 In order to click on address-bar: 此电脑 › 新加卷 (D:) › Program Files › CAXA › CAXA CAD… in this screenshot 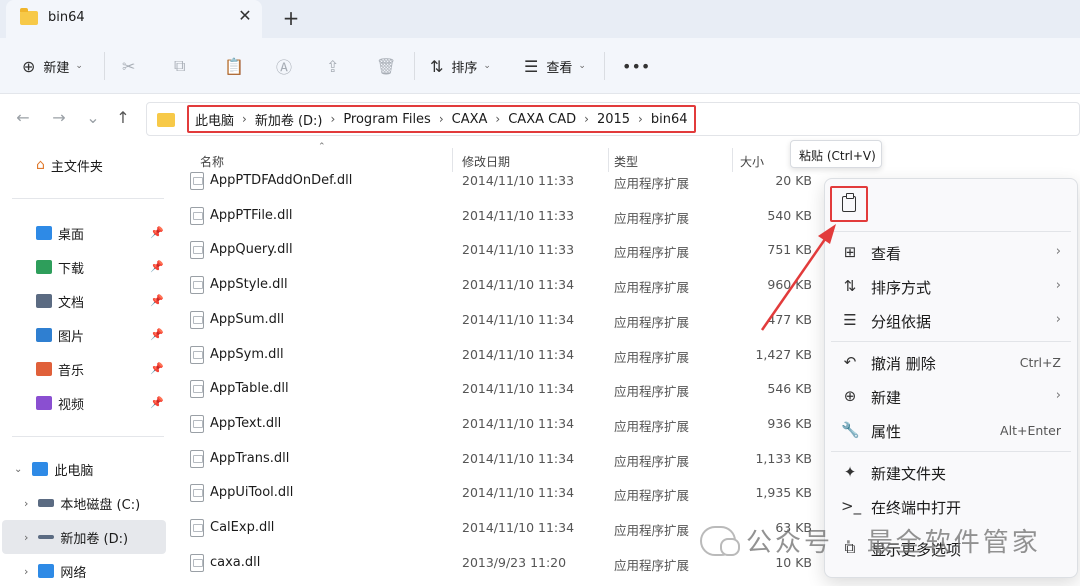, I will do `click(613, 119)`.